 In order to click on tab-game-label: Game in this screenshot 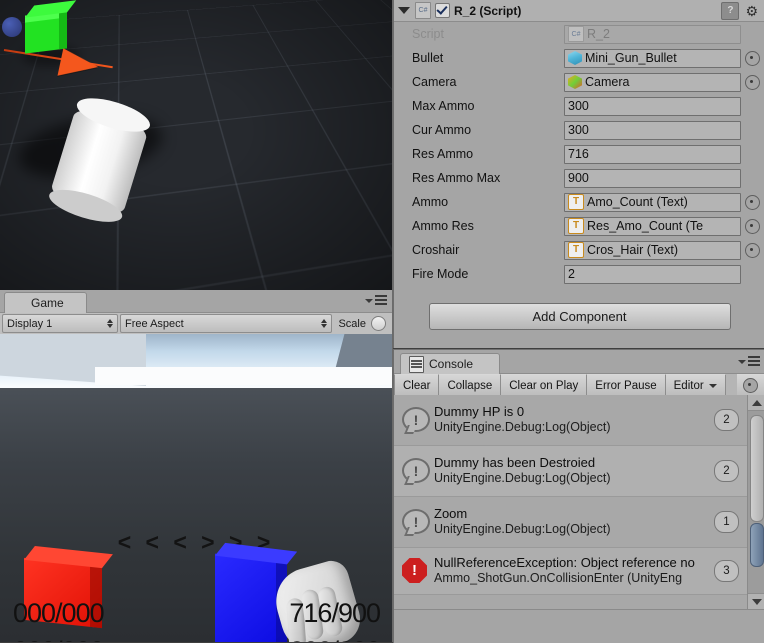, I will do `click(47, 303)`.